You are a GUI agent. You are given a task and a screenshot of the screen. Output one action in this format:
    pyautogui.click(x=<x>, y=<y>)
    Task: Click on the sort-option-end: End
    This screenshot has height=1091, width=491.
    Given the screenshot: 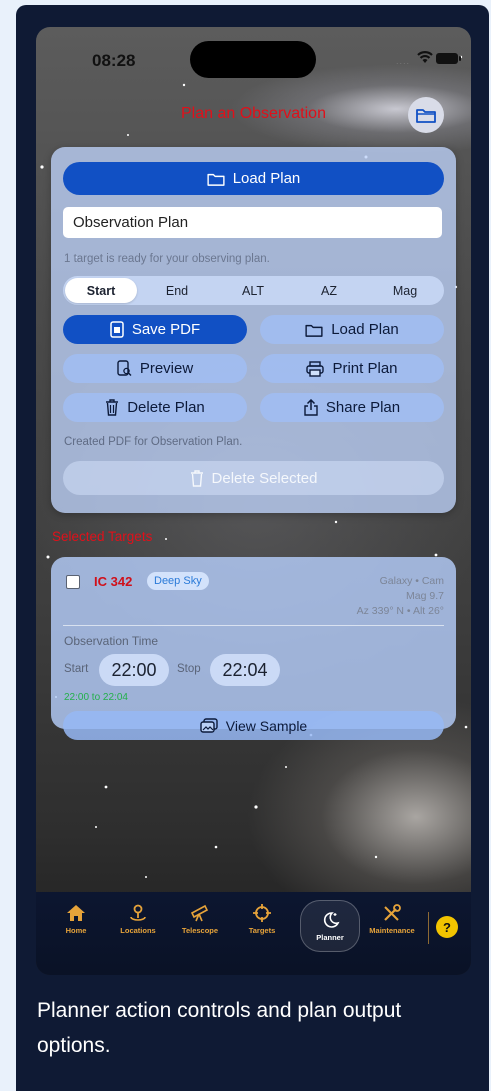 What is the action you would take?
    pyautogui.click(x=177, y=290)
    